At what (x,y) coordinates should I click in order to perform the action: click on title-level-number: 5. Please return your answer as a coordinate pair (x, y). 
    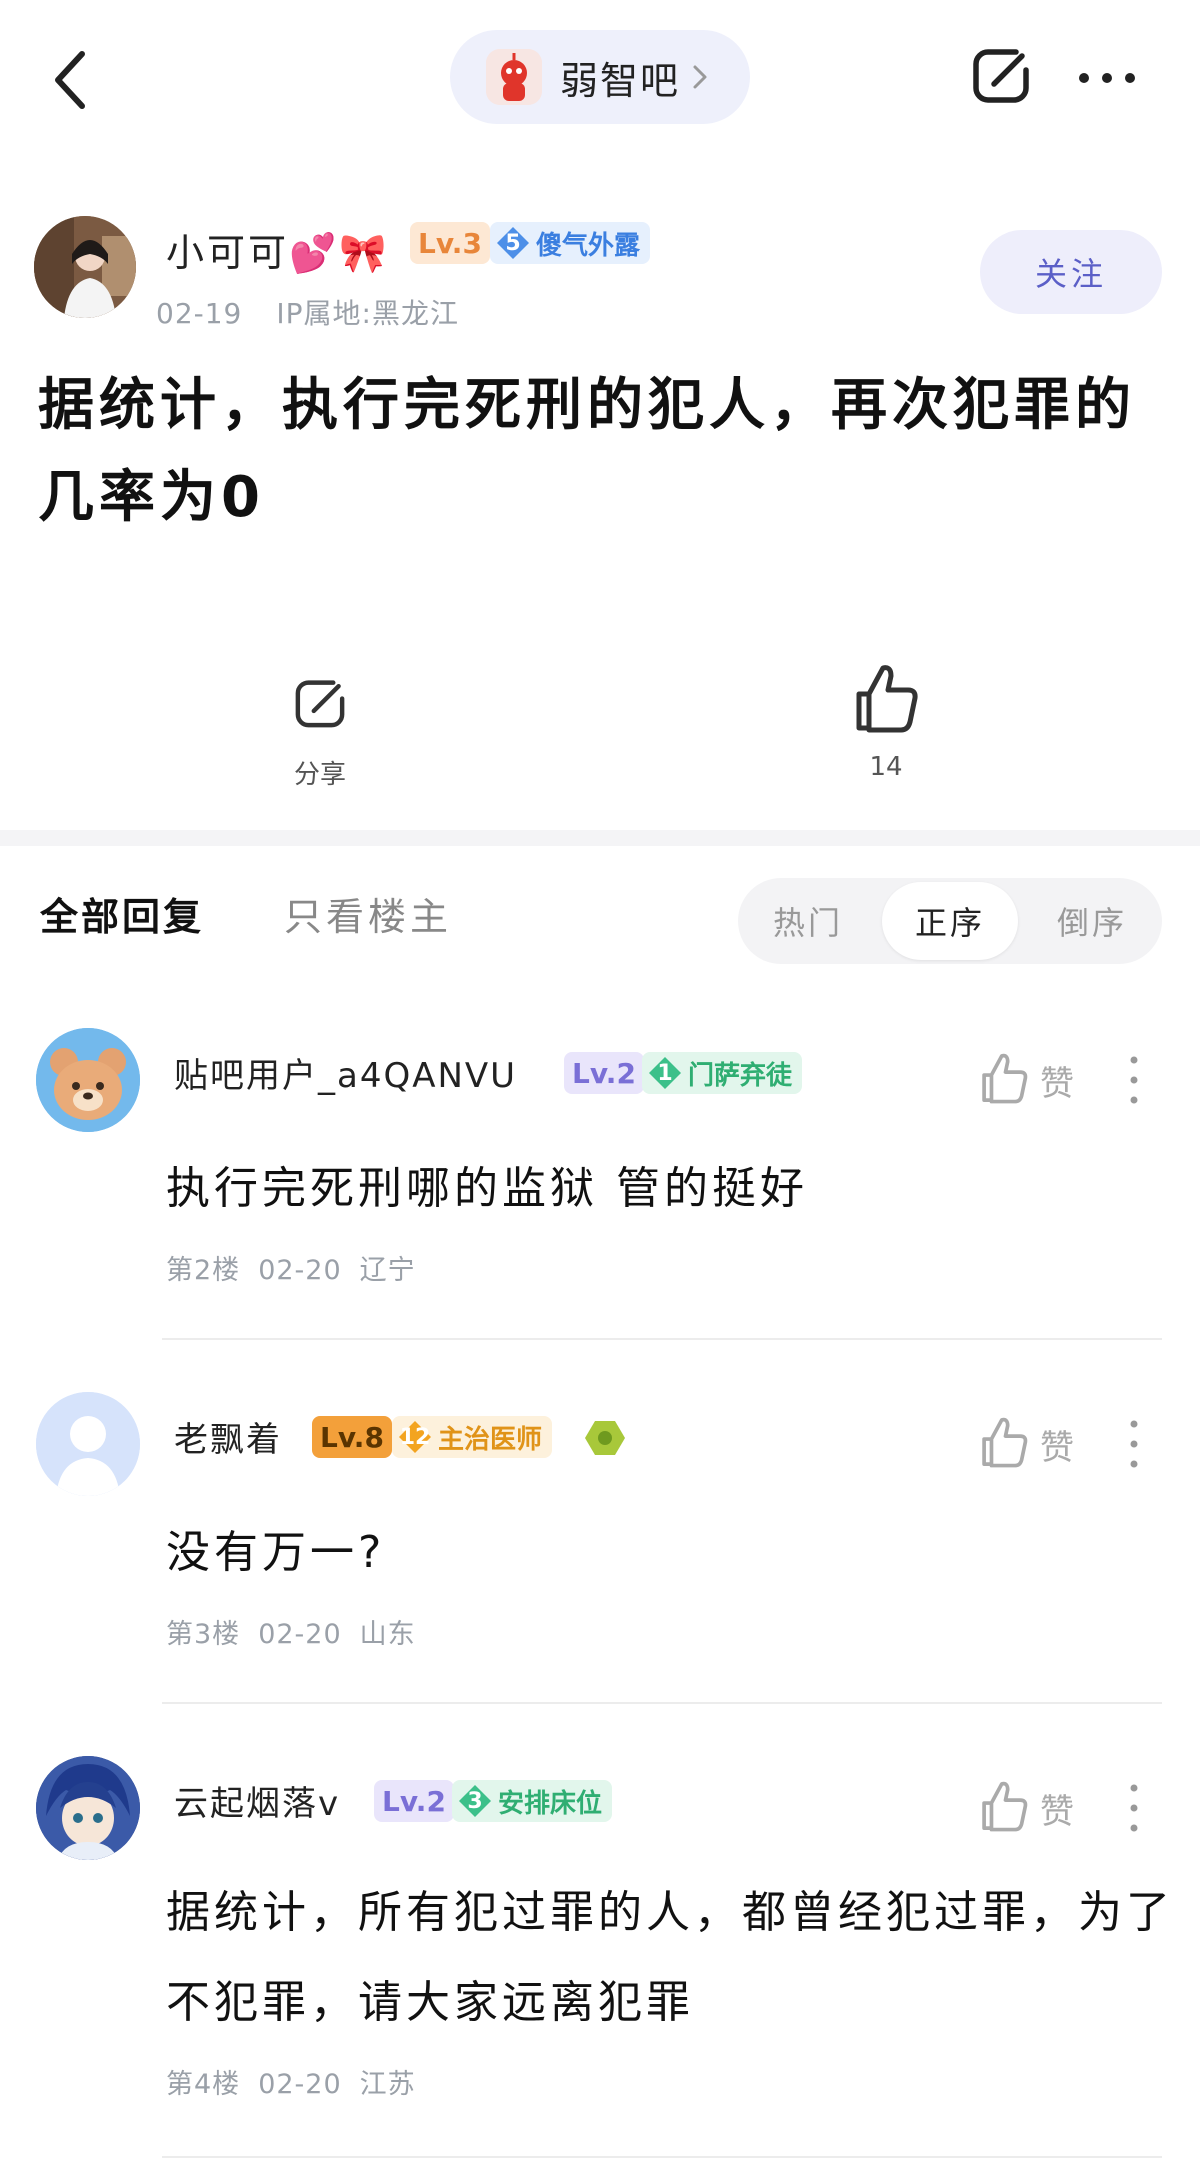
    Looking at the image, I should click on (513, 243).